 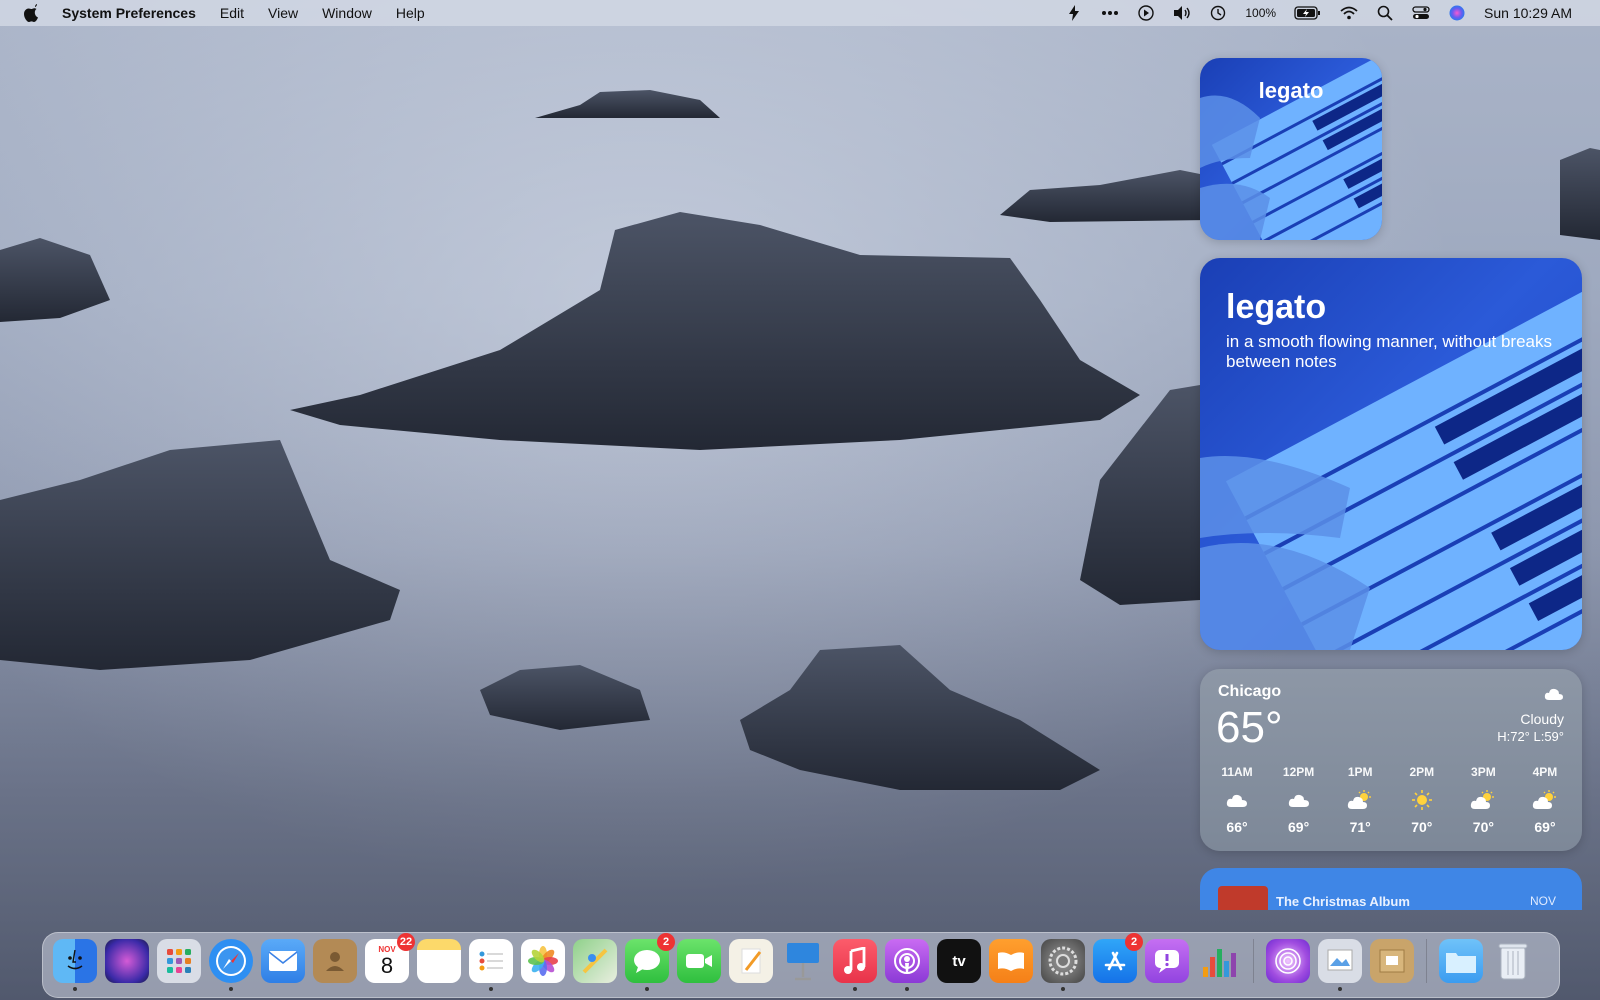 What do you see at coordinates (1421, 13) in the screenshot?
I see `control-center-icon` at bounding box center [1421, 13].